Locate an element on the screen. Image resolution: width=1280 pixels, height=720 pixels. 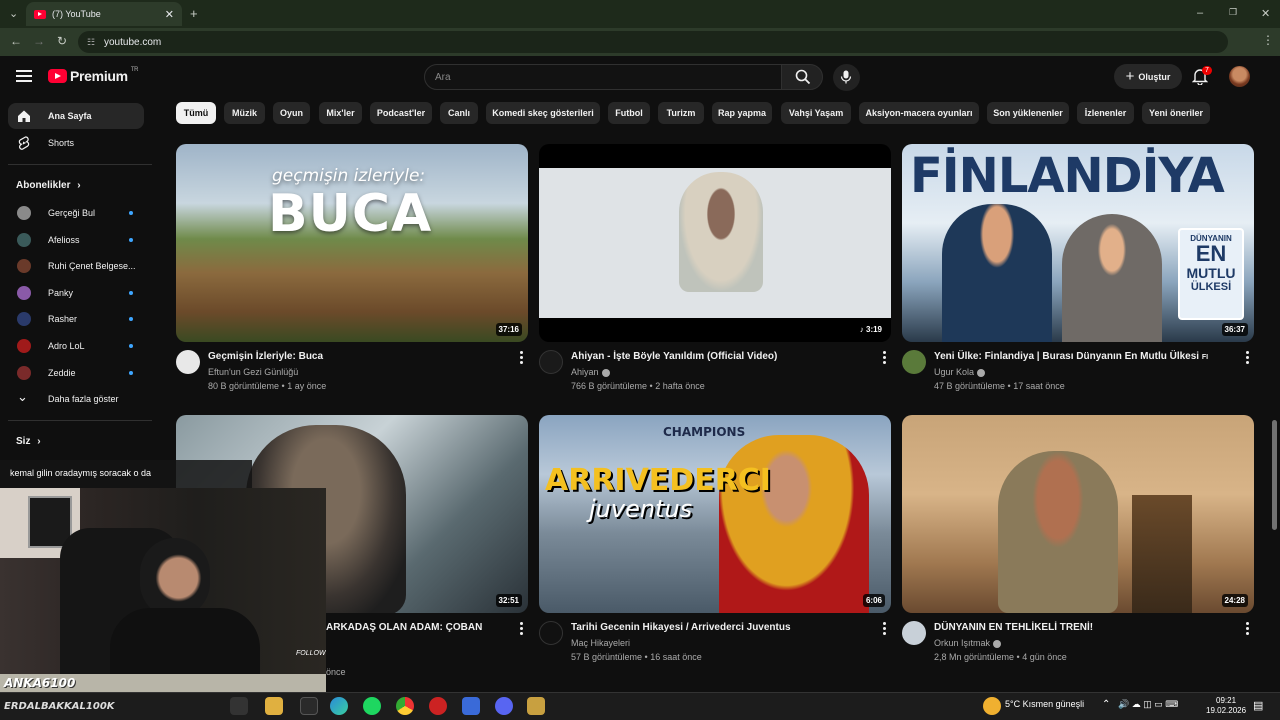
task-view-icon is located at coordinates (239, 706).